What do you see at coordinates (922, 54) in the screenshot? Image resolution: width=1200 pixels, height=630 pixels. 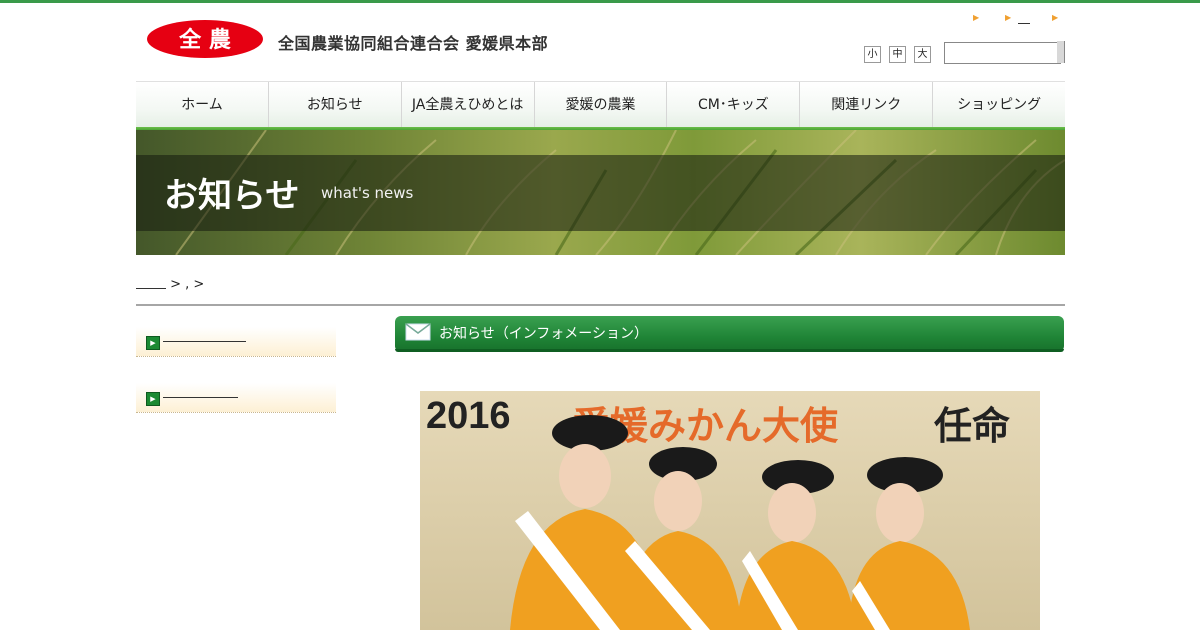 I see `font-size-large-button: 大` at bounding box center [922, 54].